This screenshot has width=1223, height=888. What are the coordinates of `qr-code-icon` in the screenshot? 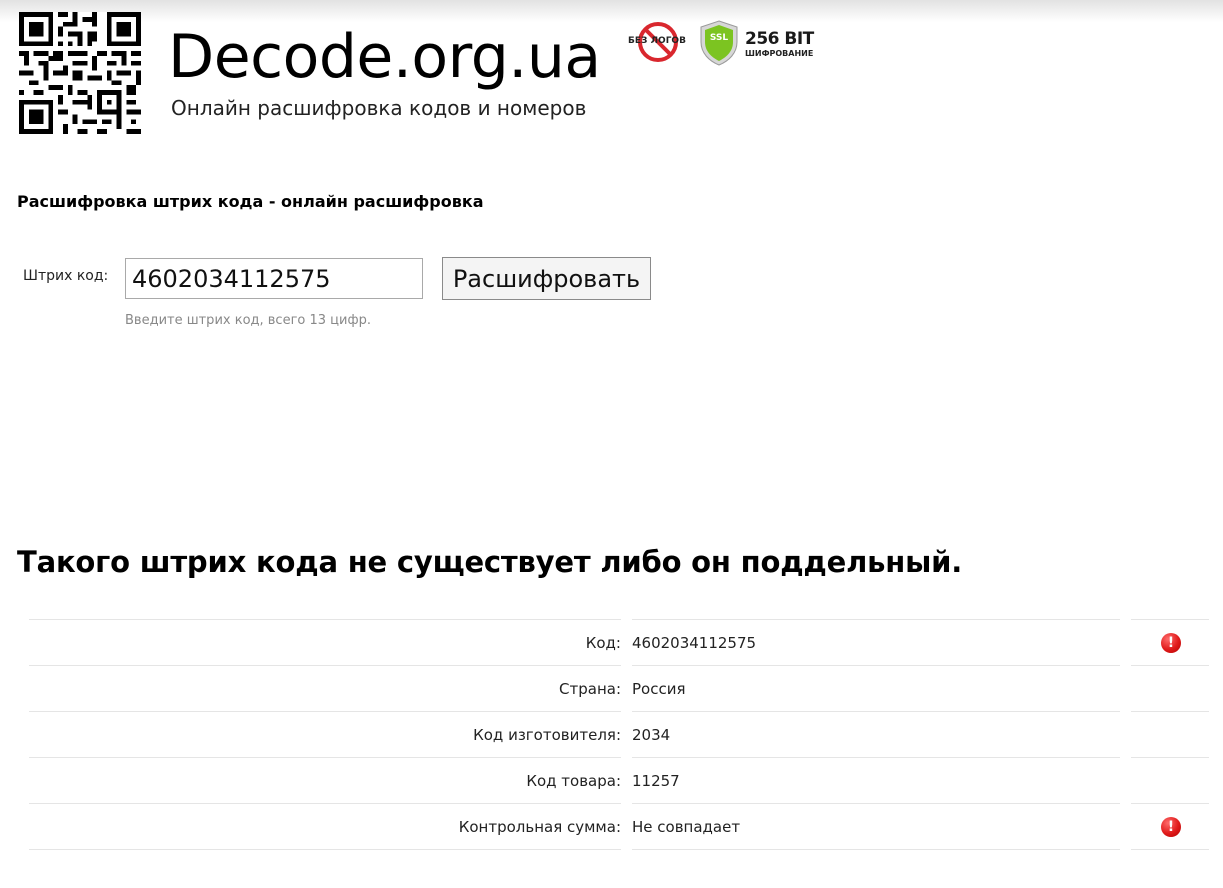 It's located at (80, 73).